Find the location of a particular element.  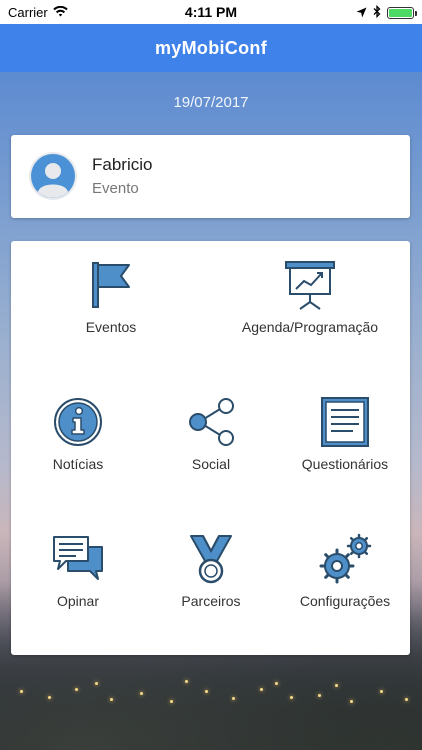

share-icon is located at coordinates (211, 422).